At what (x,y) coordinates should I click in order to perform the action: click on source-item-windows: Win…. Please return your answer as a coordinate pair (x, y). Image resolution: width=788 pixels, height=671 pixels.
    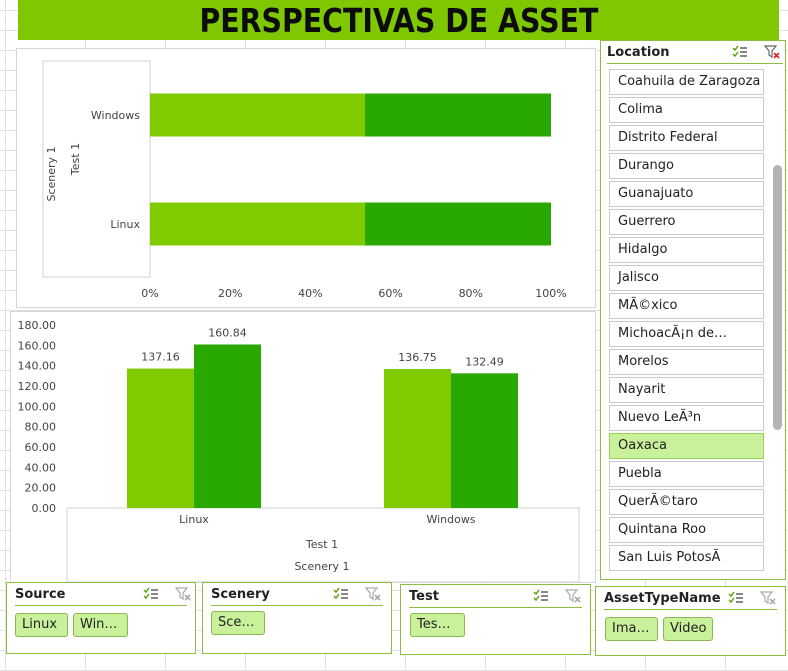
    Looking at the image, I should click on (100, 625).